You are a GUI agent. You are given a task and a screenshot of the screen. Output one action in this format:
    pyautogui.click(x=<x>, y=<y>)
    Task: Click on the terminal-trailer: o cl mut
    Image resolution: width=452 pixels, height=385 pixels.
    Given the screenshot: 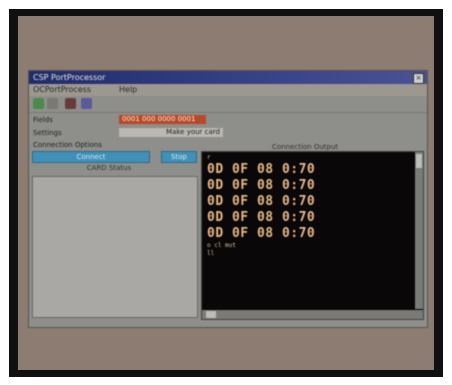 What is the action you would take?
    pyautogui.click(x=221, y=245)
    